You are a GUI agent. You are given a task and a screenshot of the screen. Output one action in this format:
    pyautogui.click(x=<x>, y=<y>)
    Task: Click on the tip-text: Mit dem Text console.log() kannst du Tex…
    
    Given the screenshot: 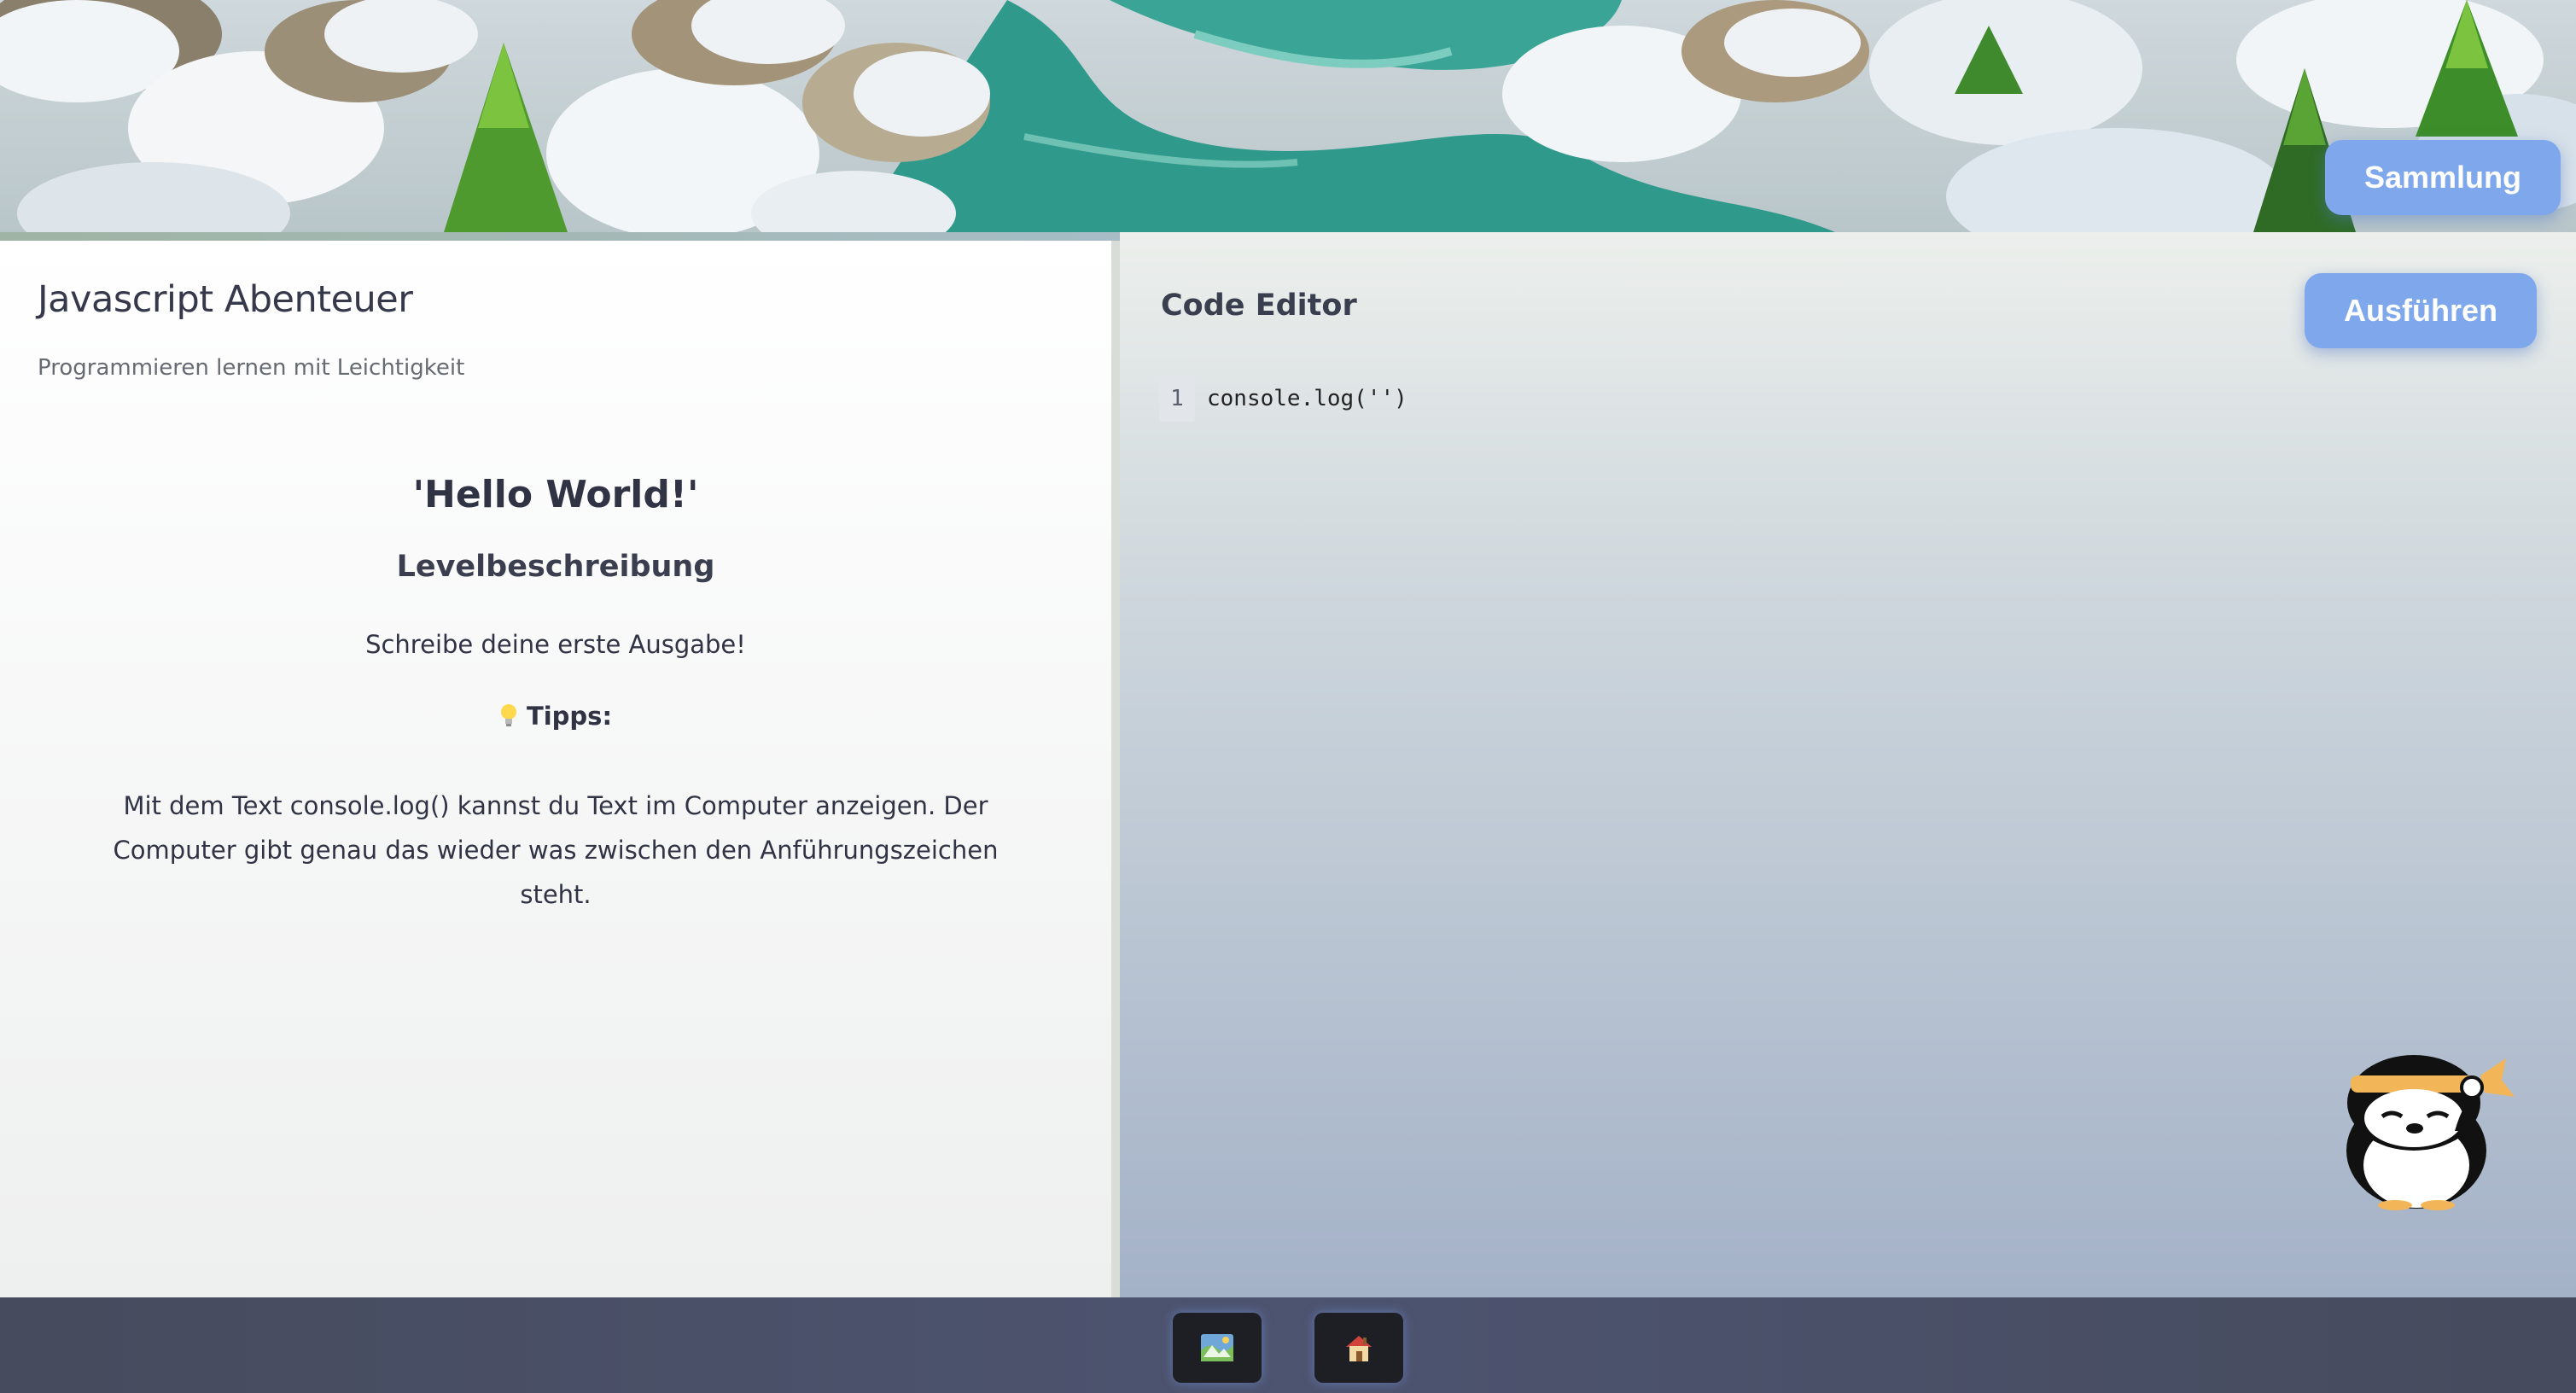 What is the action you would take?
    pyautogui.click(x=556, y=850)
    